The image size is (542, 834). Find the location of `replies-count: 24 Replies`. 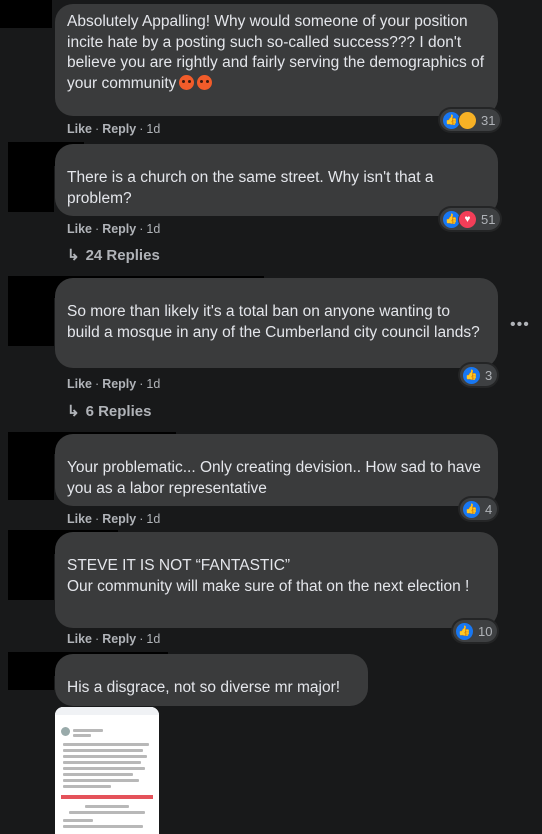

replies-count: 24 Replies is located at coordinates (122, 255).